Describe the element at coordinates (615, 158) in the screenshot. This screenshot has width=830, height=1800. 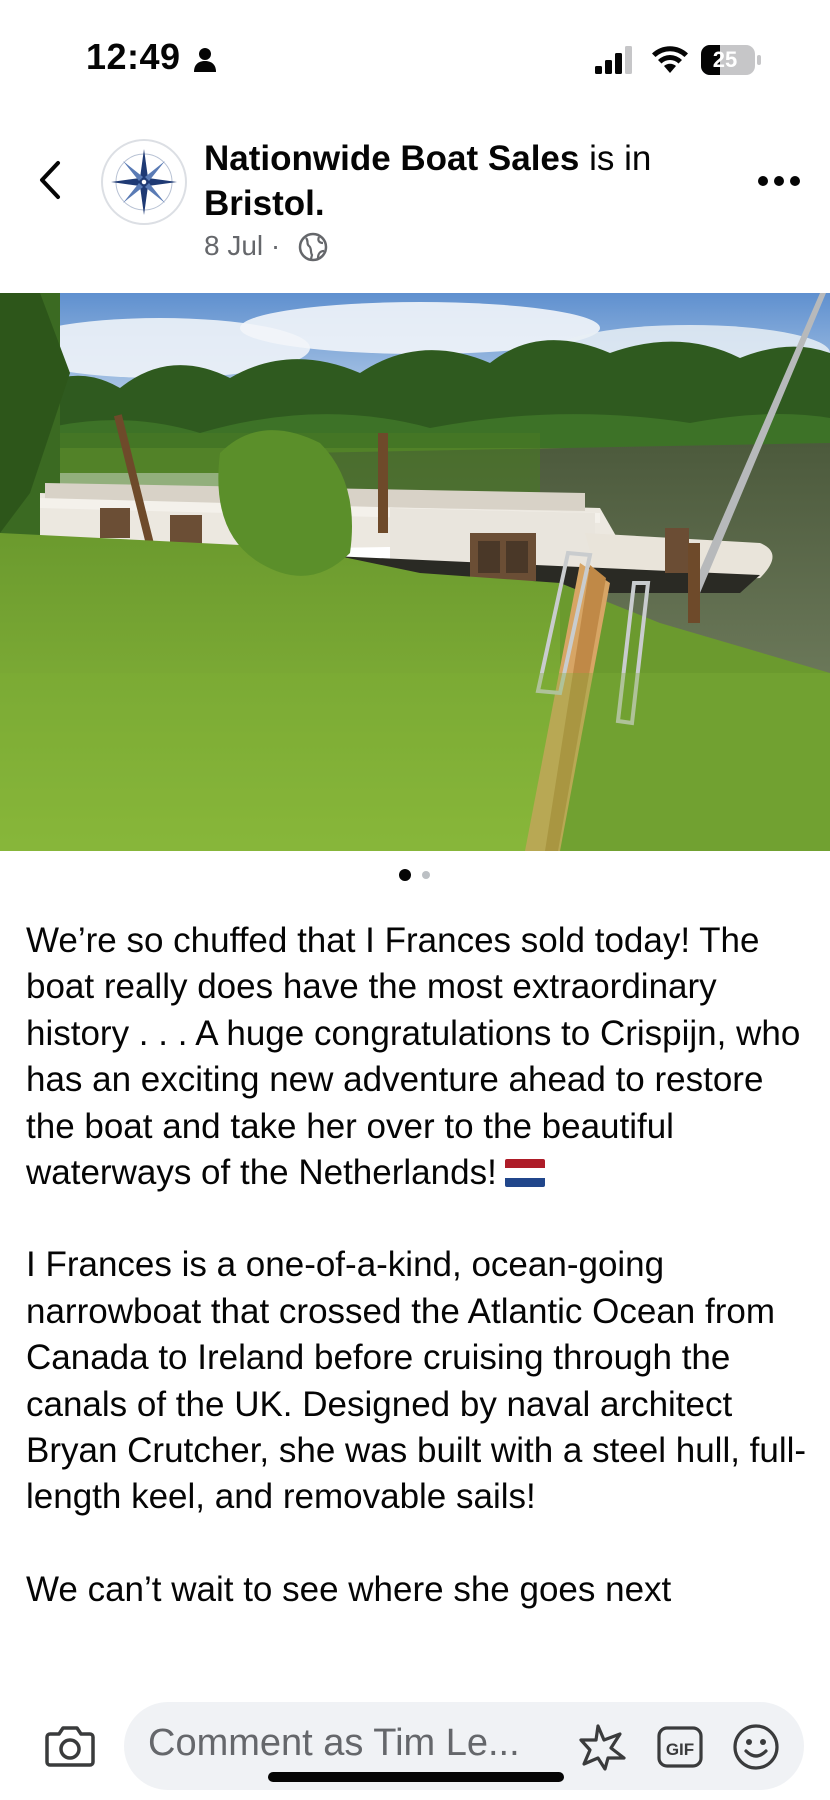
I see `location-prefix: is in` at that location.